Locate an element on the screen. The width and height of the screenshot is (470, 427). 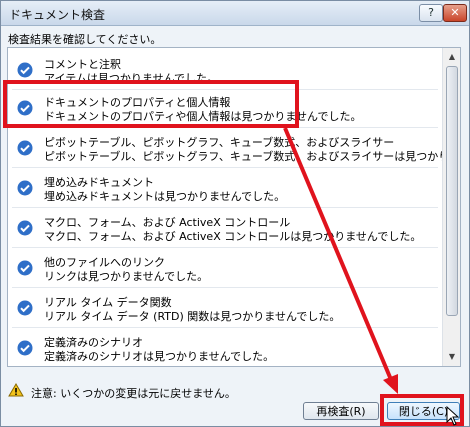
mouse-pointer-icon is located at coordinates (453, 416).